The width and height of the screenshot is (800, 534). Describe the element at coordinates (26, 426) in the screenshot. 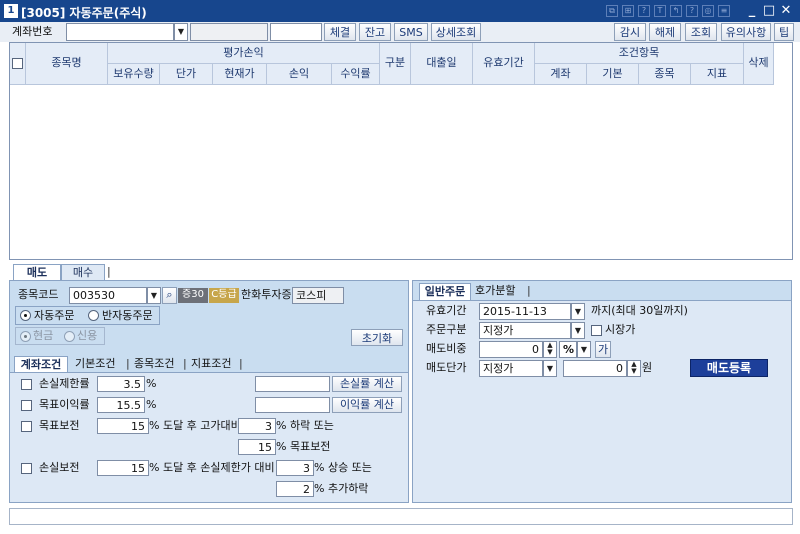

I see `target-keep-checkbox` at that location.